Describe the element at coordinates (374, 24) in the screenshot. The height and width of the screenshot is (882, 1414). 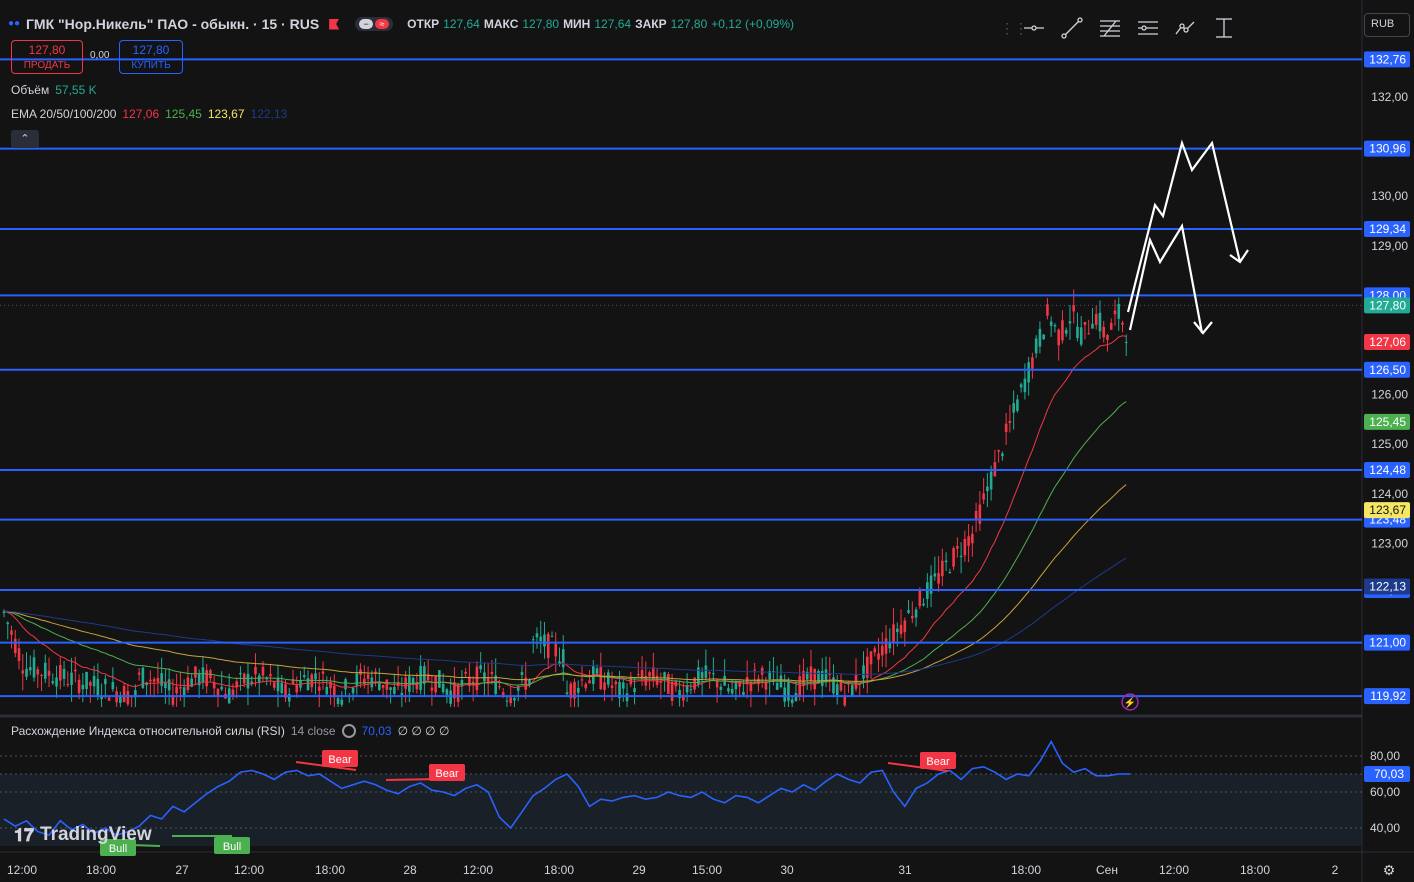
I see `mode-toggle: − ≈` at that location.